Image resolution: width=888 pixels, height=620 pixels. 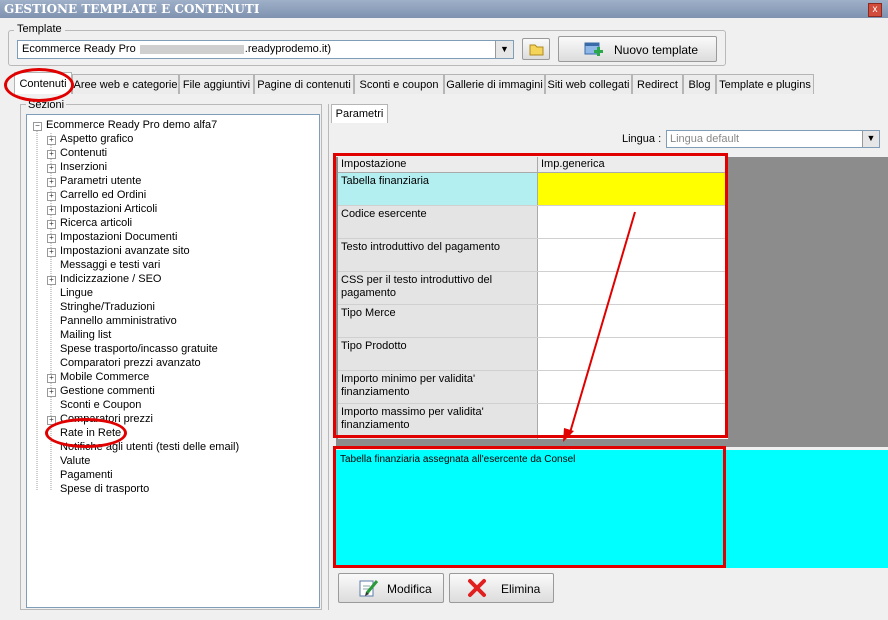 I want to click on grid-row: Codice esercente, so click(x=533, y=222).